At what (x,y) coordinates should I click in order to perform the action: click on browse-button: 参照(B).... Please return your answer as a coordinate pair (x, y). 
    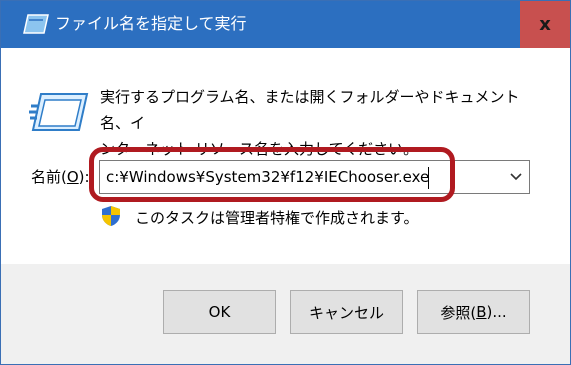
    Looking at the image, I should click on (473, 312).